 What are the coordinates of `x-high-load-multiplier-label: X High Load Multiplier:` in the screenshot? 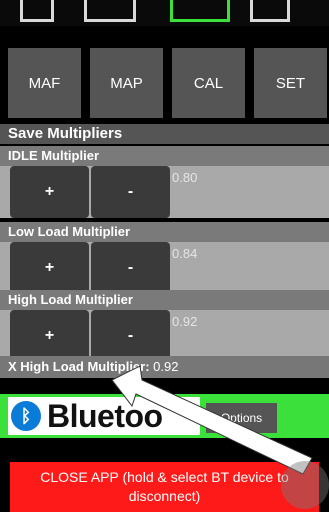 It's located at (79, 366).